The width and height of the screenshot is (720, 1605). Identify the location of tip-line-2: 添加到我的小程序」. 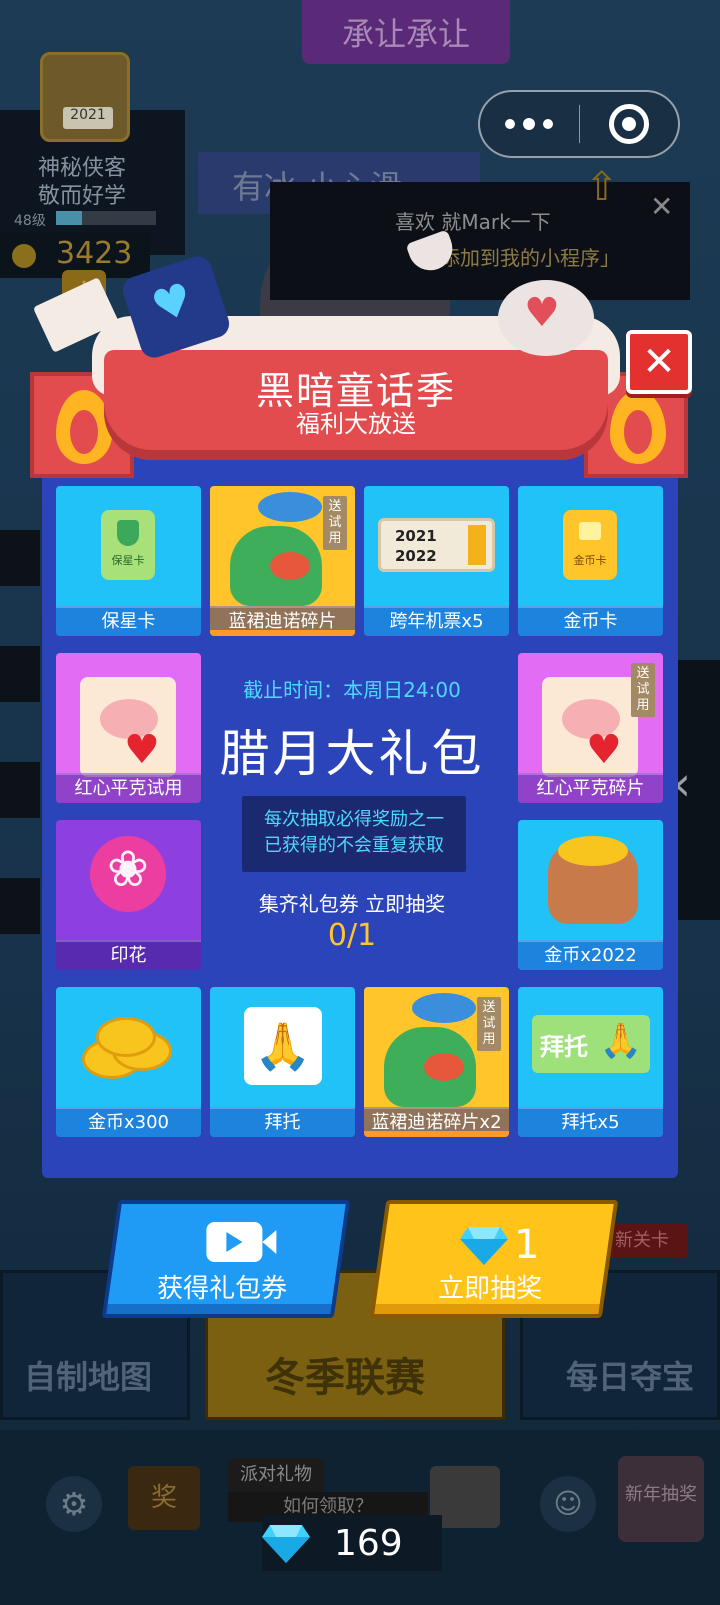
(530, 258).